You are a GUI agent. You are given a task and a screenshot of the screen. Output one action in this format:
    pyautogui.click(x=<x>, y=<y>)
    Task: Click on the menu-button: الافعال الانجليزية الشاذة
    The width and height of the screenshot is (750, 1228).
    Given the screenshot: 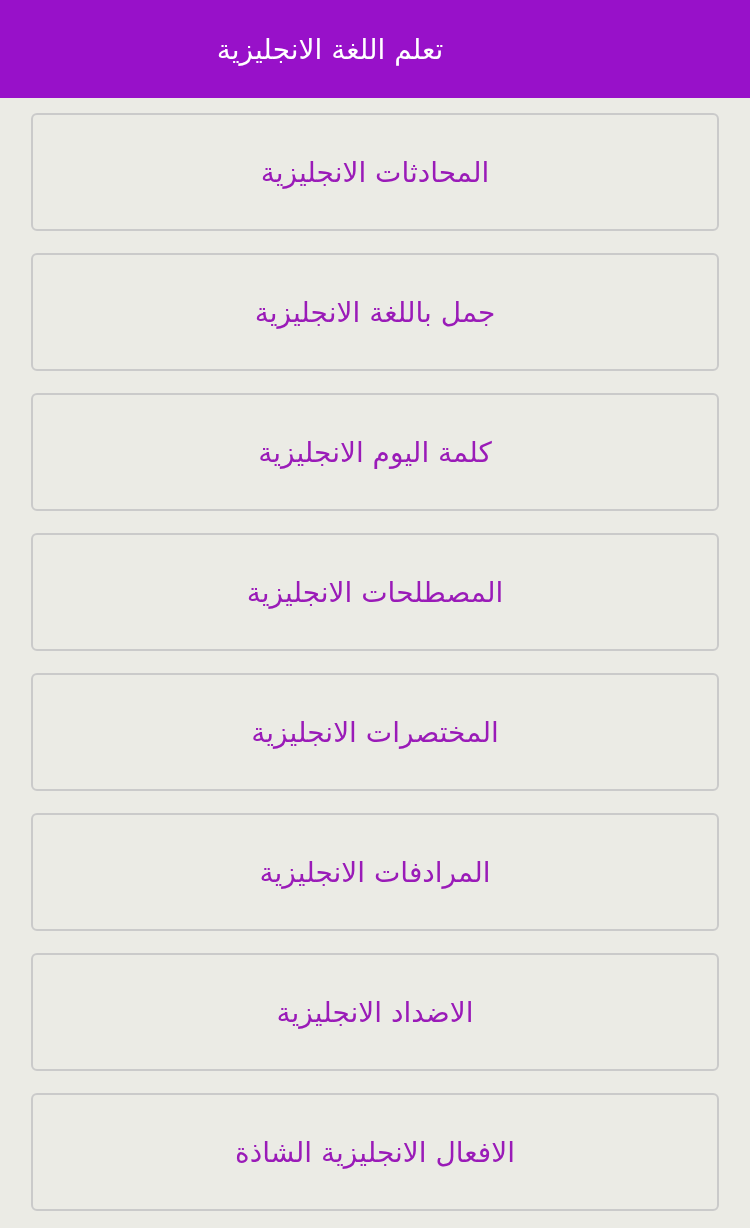 What is the action you would take?
    pyautogui.click(x=375, y=1152)
    